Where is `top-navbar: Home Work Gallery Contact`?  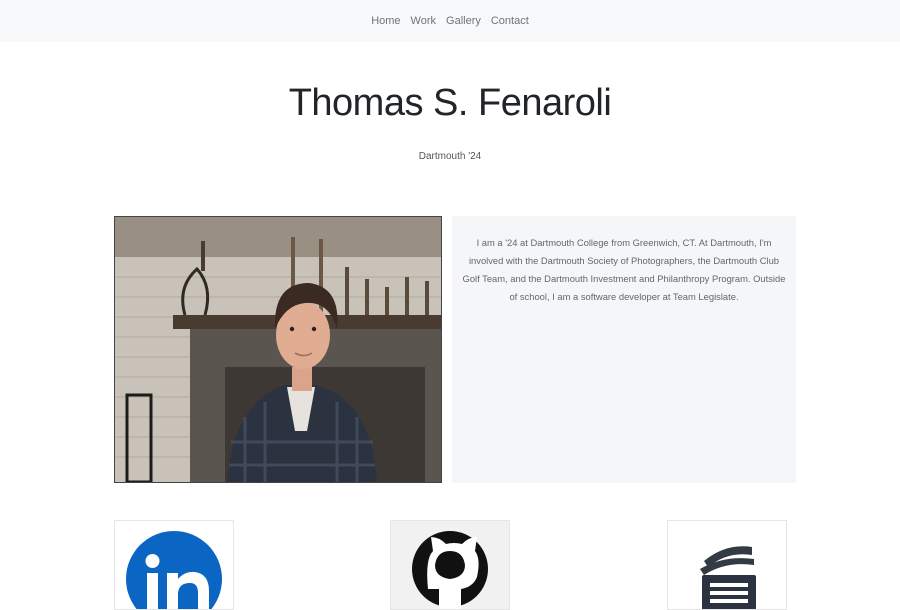 top-navbar: Home Work Gallery Contact is located at coordinates (450, 21).